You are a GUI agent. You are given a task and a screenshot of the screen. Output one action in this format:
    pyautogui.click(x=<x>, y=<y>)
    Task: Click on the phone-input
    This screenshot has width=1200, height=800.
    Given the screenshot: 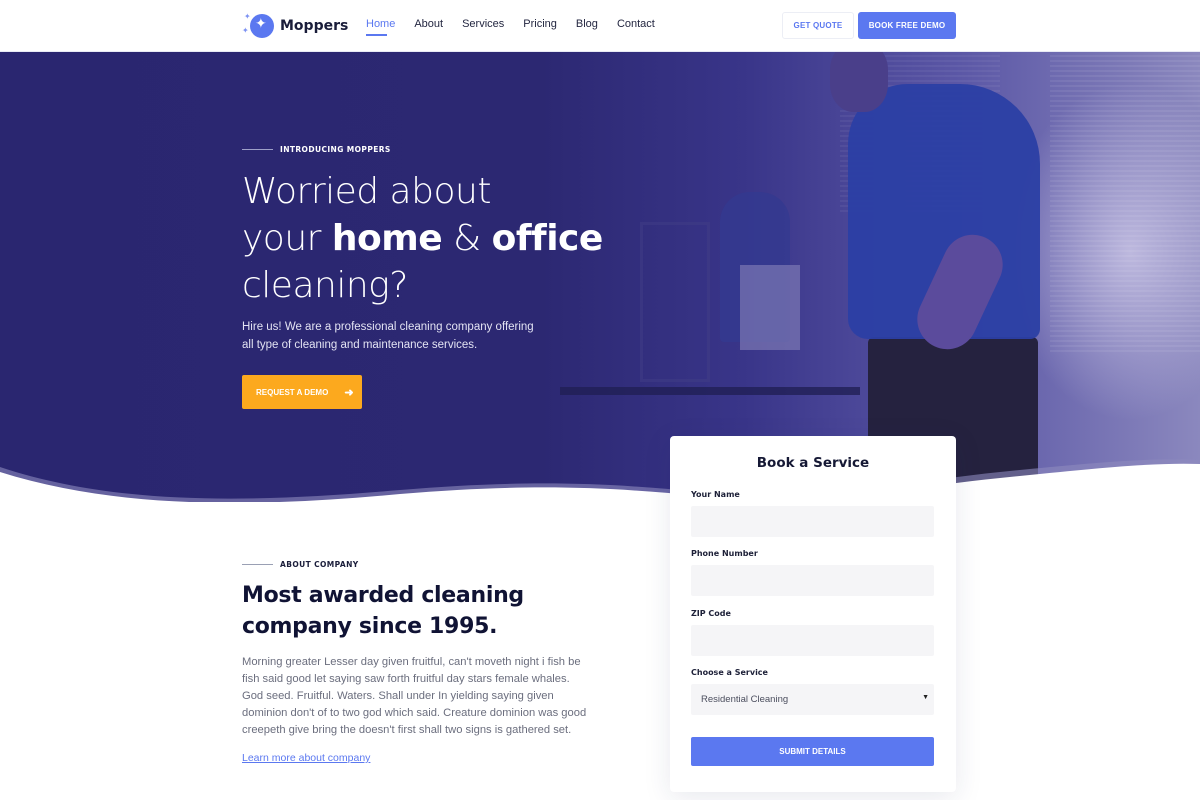 What is the action you would take?
    pyautogui.click(x=812, y=580)
    